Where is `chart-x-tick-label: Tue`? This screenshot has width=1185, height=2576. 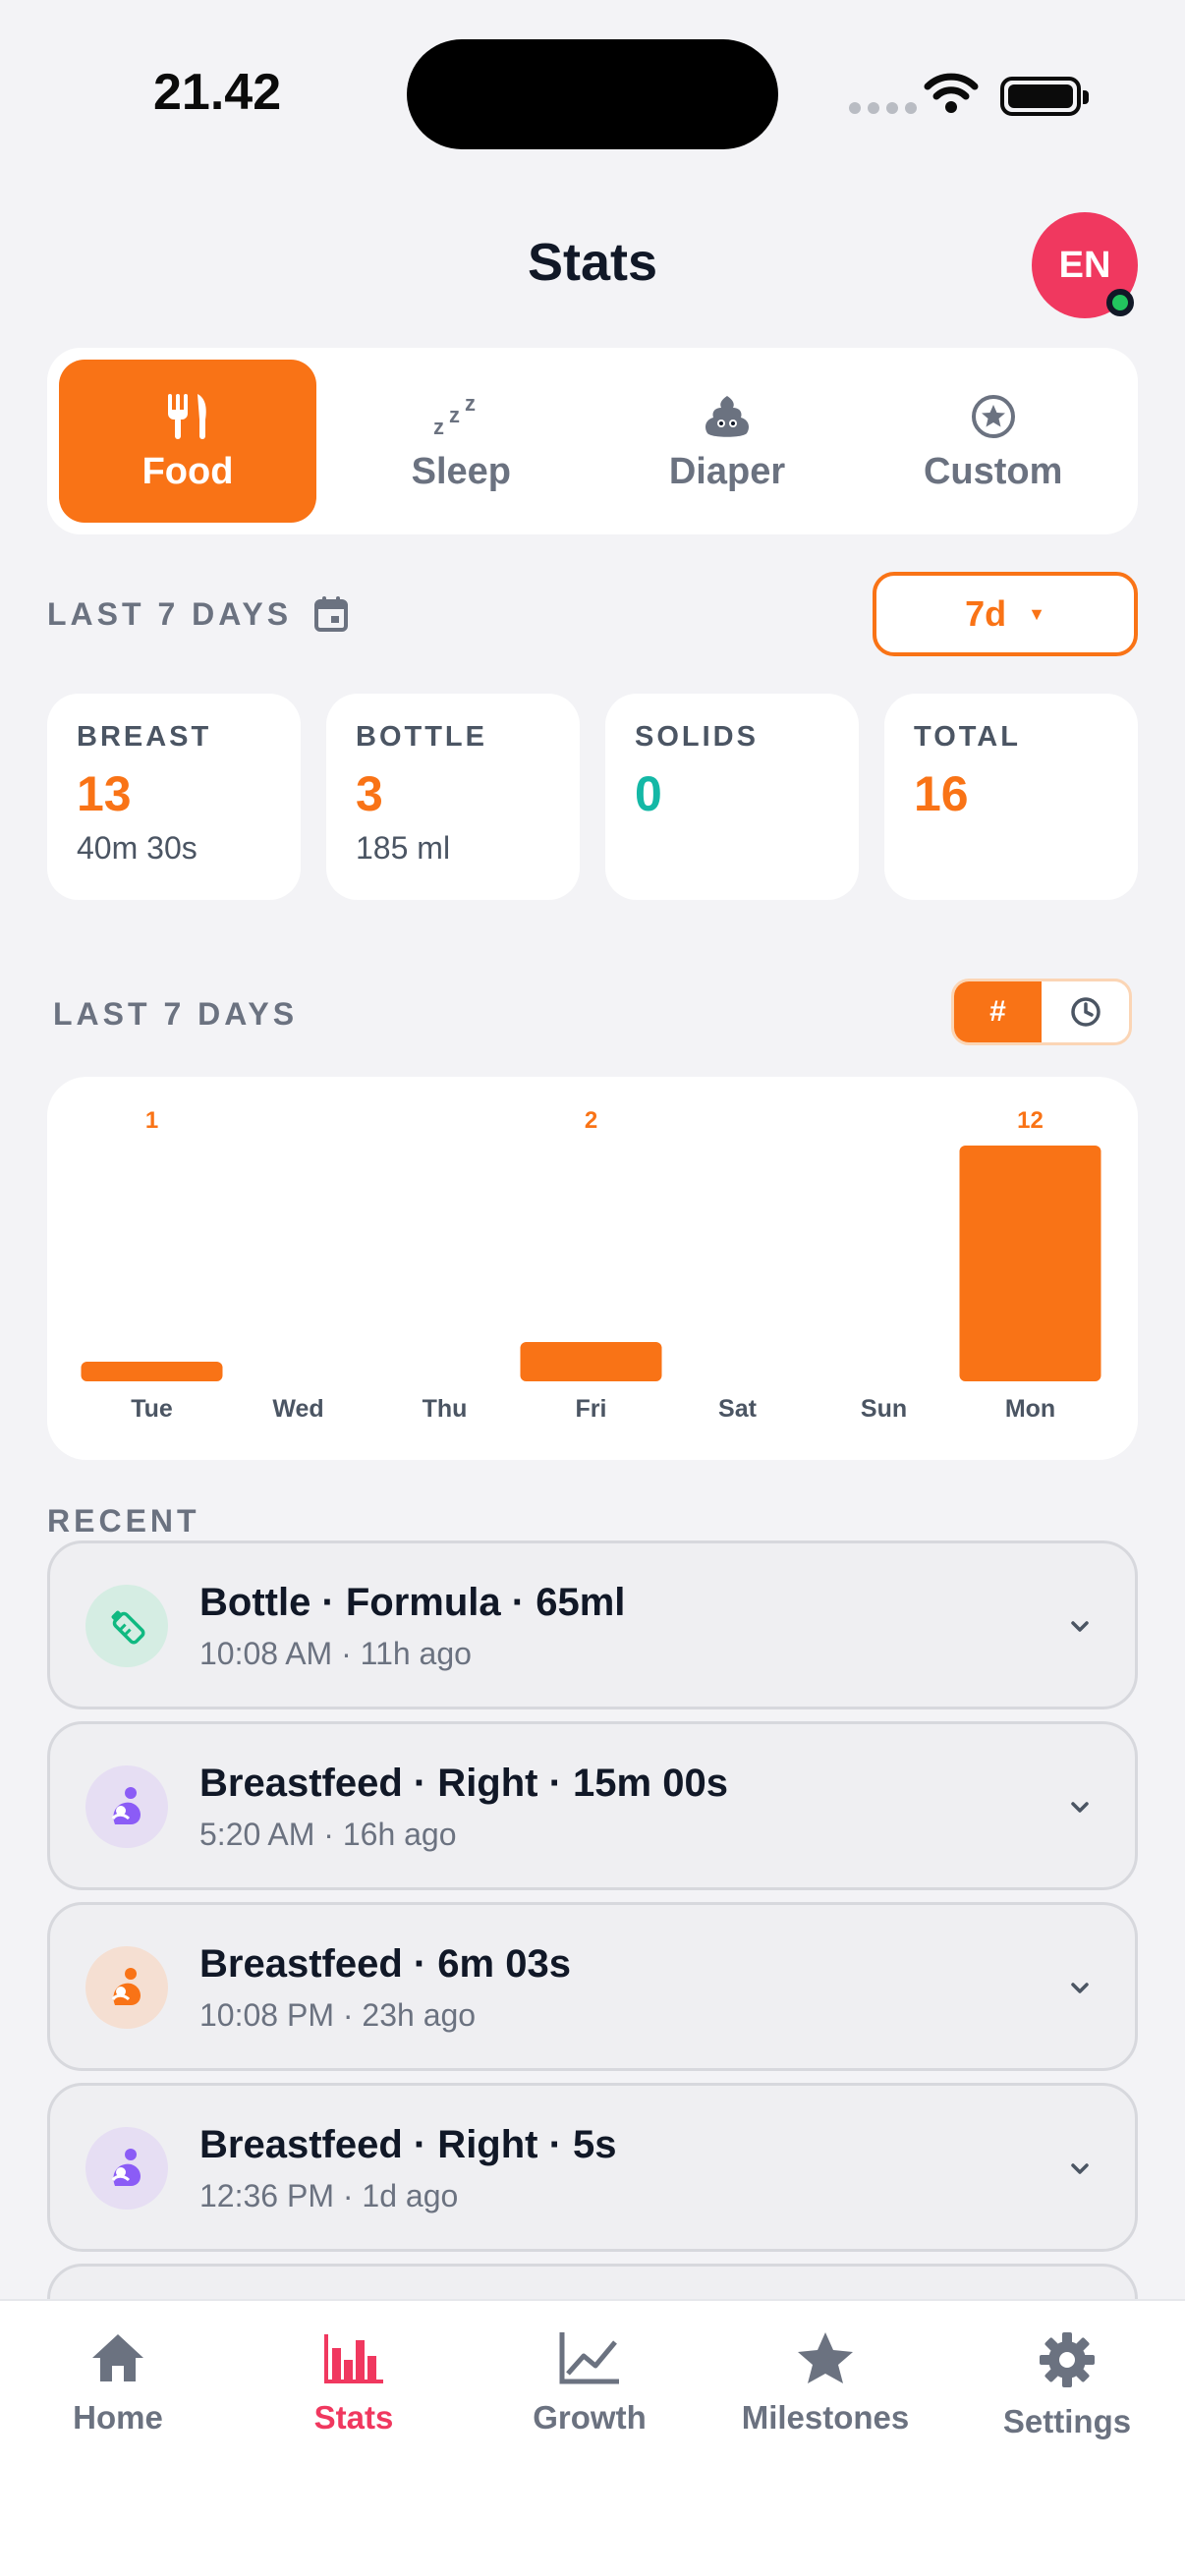
chart-x-tick-label: Tue is located at coordinates (152, 1409).